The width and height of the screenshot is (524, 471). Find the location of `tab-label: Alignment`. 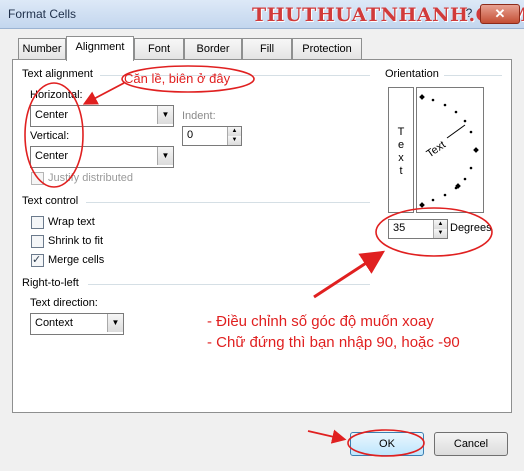

tab-label: Alignment is located at coordinates (100, 47).